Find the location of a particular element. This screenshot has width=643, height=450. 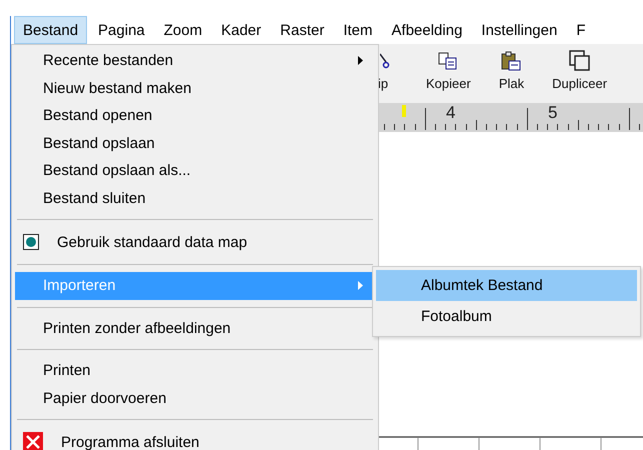

ruler-label: 5 is located at coordinates (553, 113).